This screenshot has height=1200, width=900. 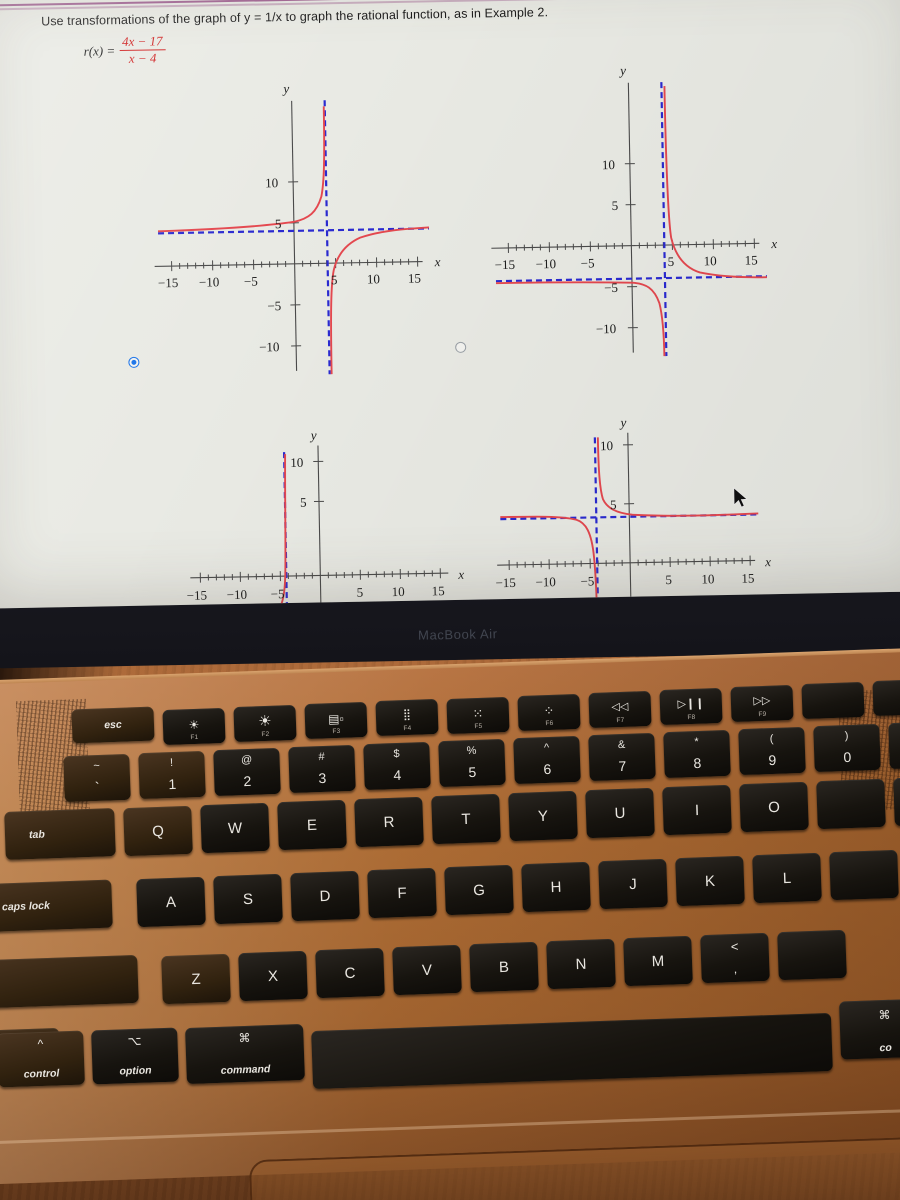 I want to click on key-9: ( 9, so click(x=772, y=751).